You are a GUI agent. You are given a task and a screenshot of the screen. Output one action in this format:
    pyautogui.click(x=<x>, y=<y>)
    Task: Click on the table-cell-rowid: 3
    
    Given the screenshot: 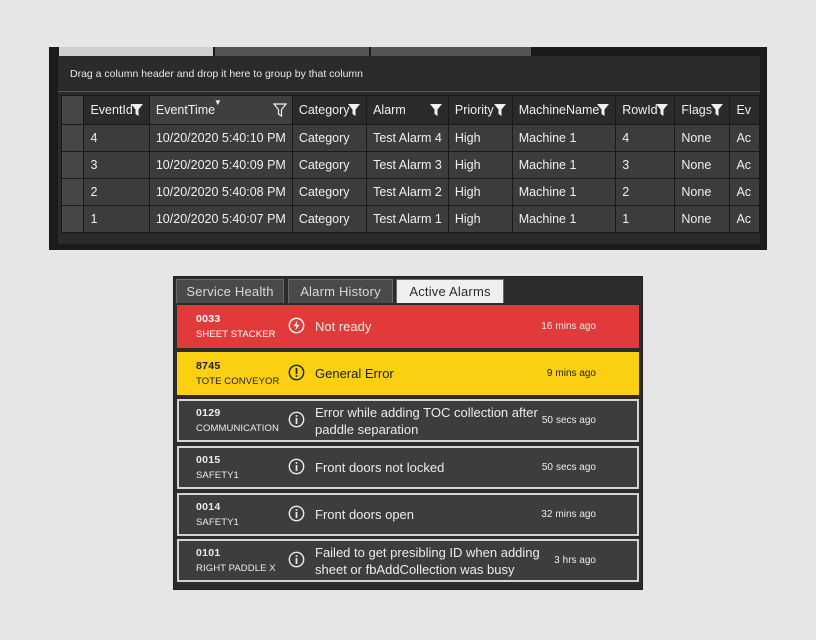 What is the action you would take?
    pyautogui.click(x=645, y=165)
    